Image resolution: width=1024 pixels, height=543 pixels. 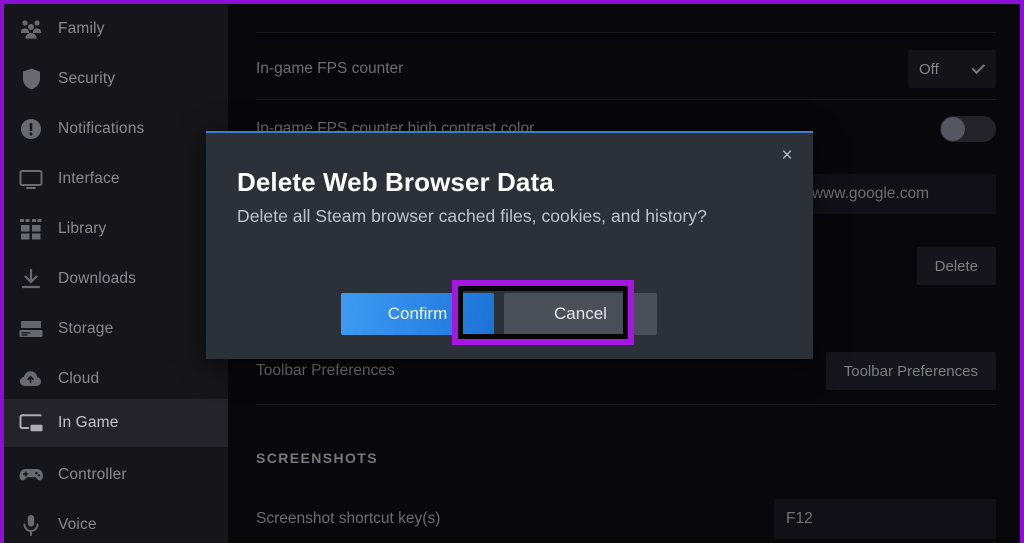 I want to click on monitor-icon, so click(x=31, y=179).